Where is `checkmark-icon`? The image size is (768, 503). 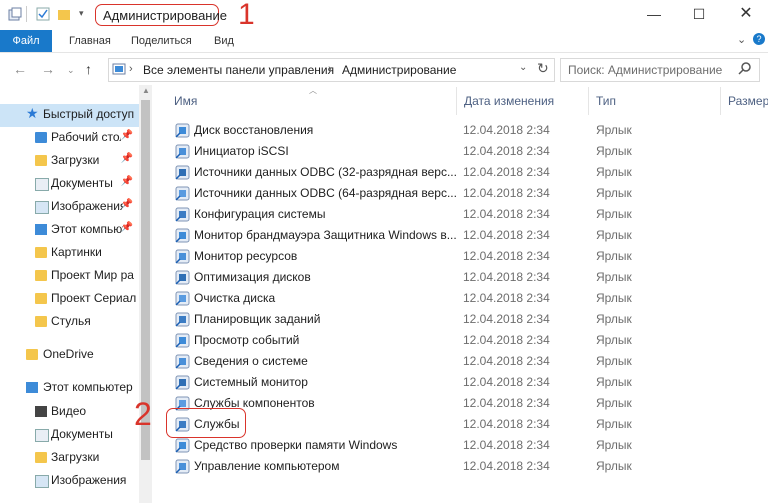
checkmark-icon is located at coordinates (43, 14).